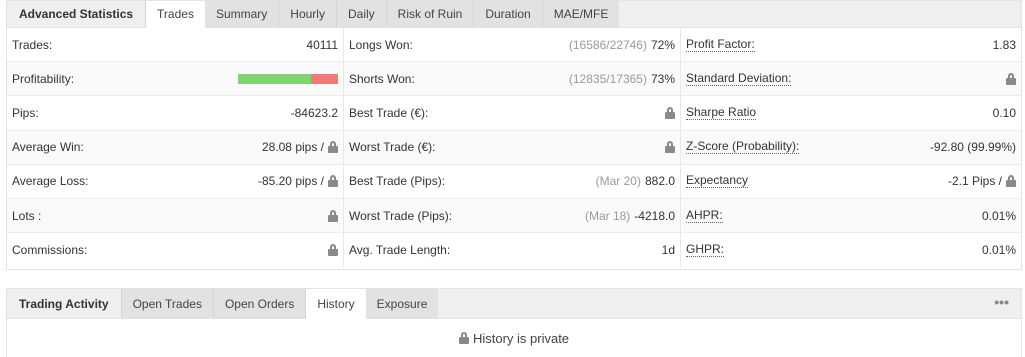 Image resolution: width=1025 pixels, height=357 pixels. Describe the element at coordinates (512, 182) in the screenshot. I see `stat-row-best-trade-pips: Best Trade (Pips): (Mar 20) 882.0` at that location.